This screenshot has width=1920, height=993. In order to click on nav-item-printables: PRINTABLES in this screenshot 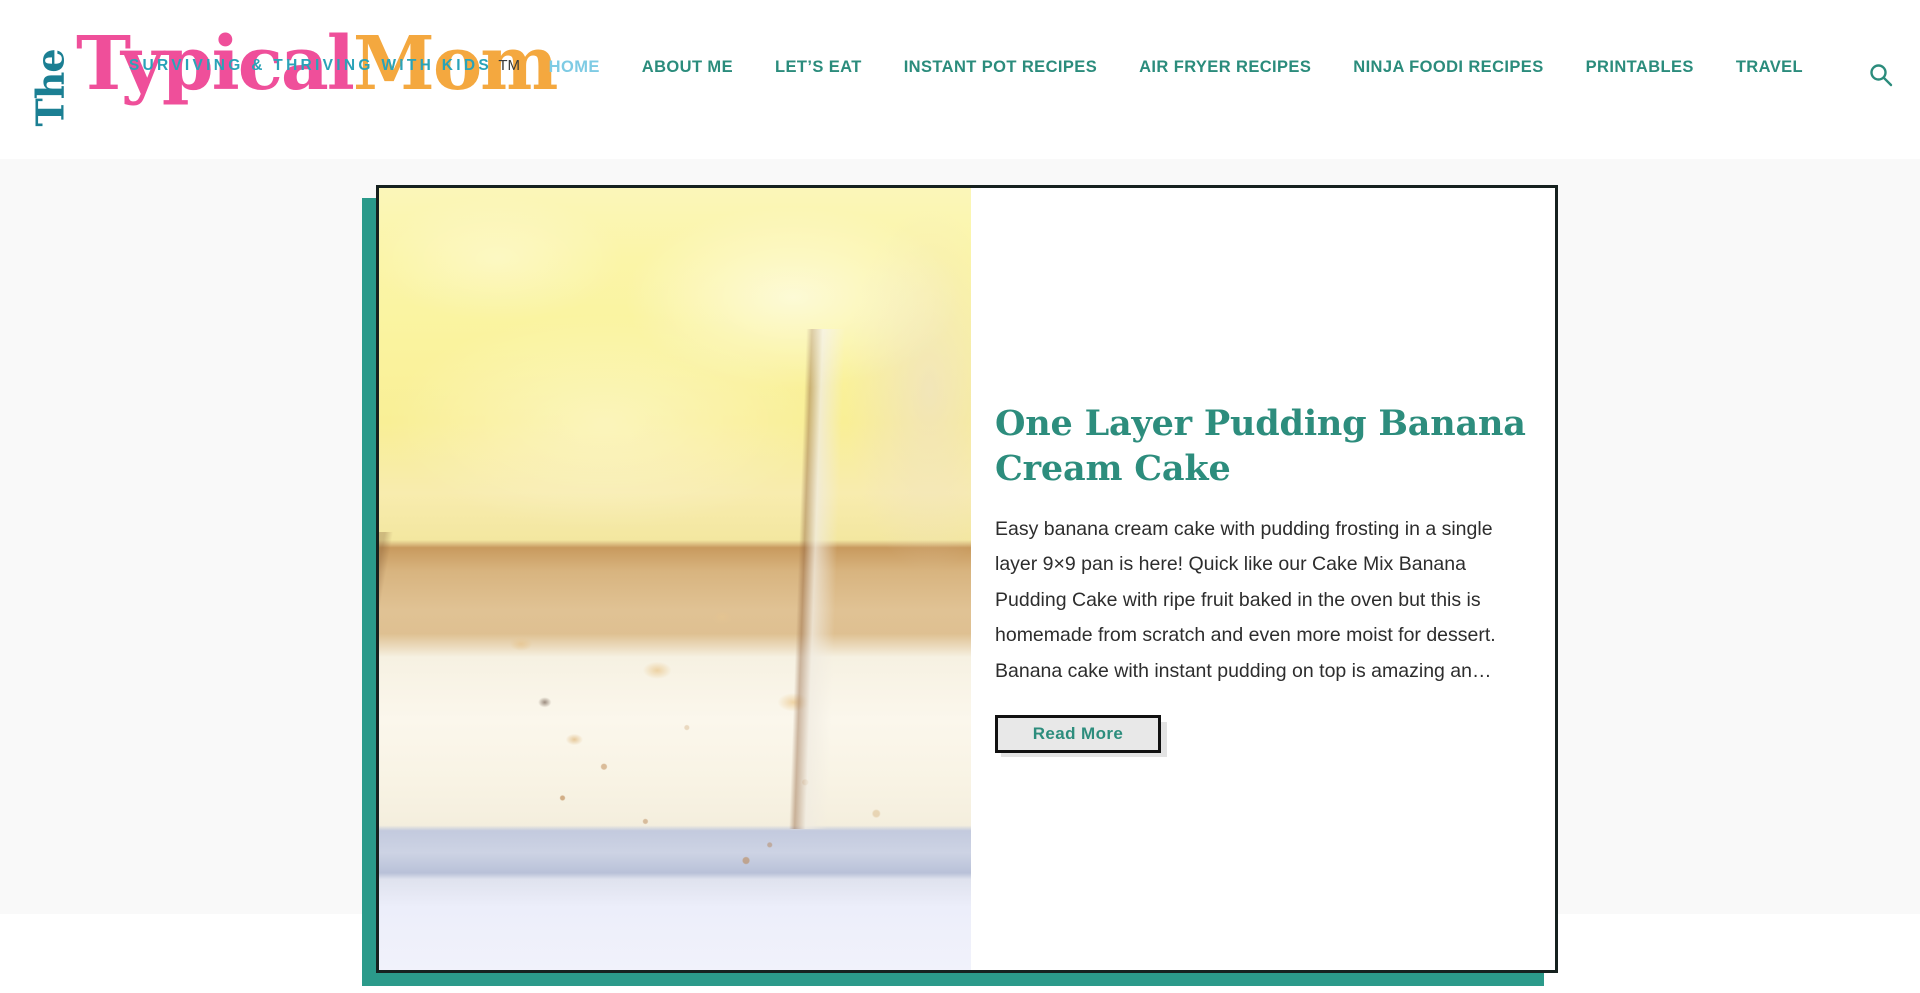, I will do `click(1640, 67)`.